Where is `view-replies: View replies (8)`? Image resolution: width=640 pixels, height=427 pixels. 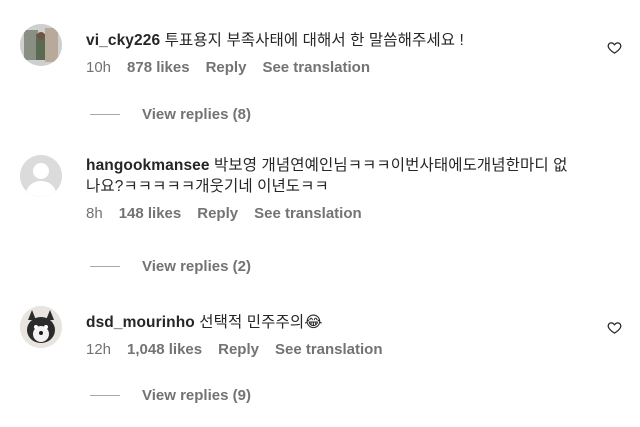 view-replies: View replies (8) is located at coordinates (170, 114).